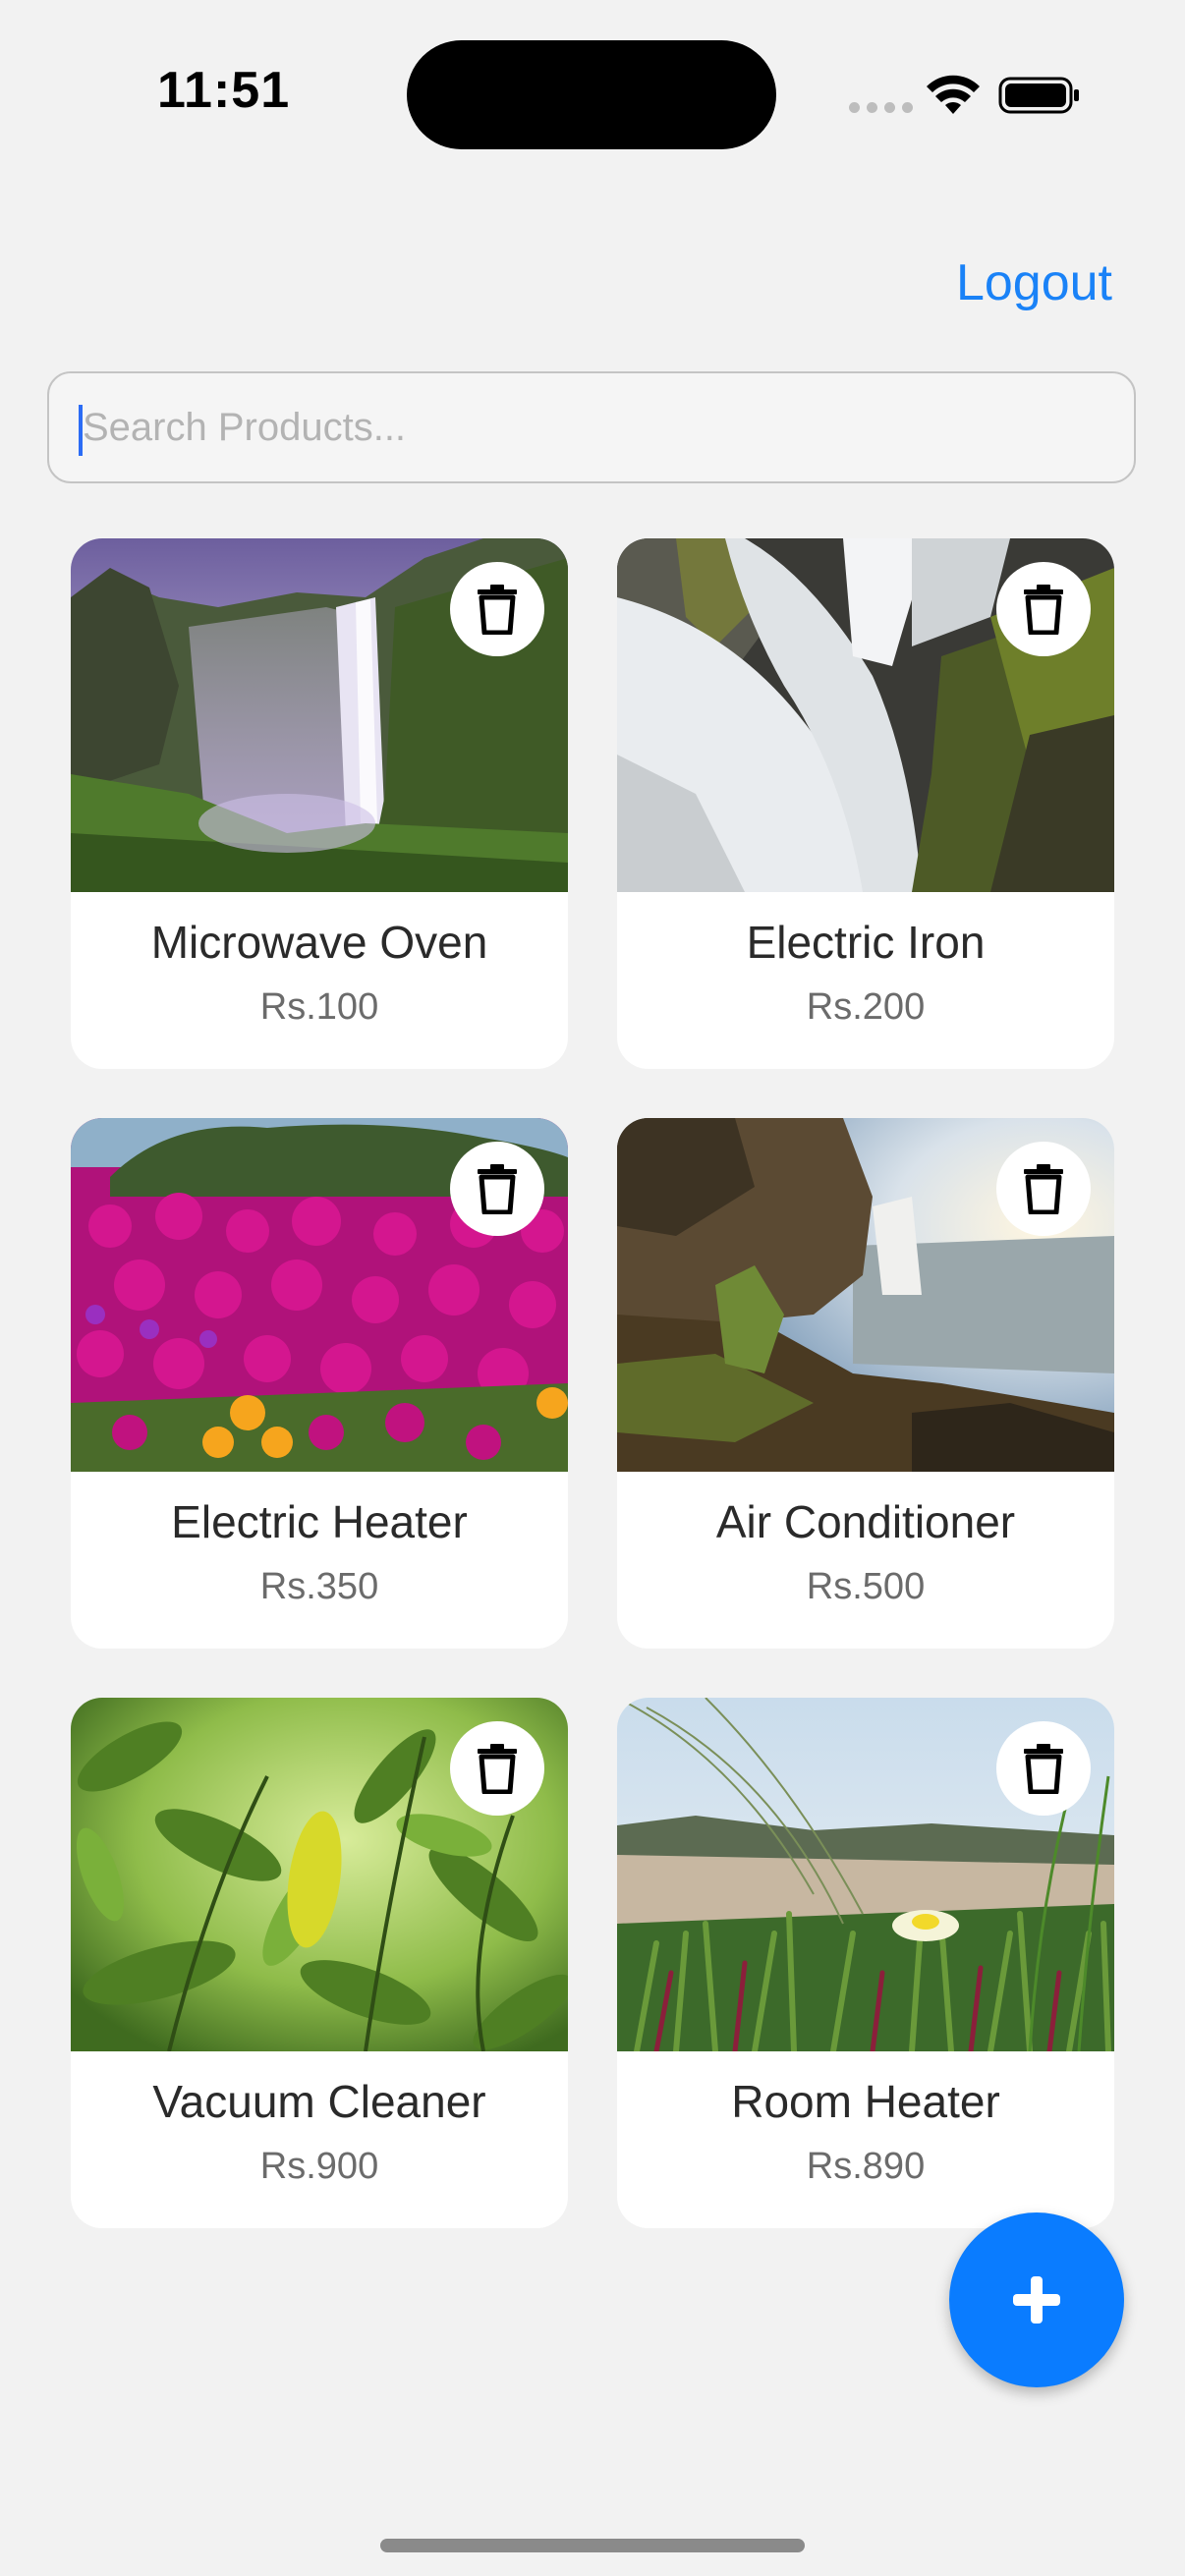 The height and width of the screenshot is (2576, 1185). What do you see at coordinates (319, 1007) in the screenshot?
I see `product-price: Rs.100` at bounding box center [319, 1007].